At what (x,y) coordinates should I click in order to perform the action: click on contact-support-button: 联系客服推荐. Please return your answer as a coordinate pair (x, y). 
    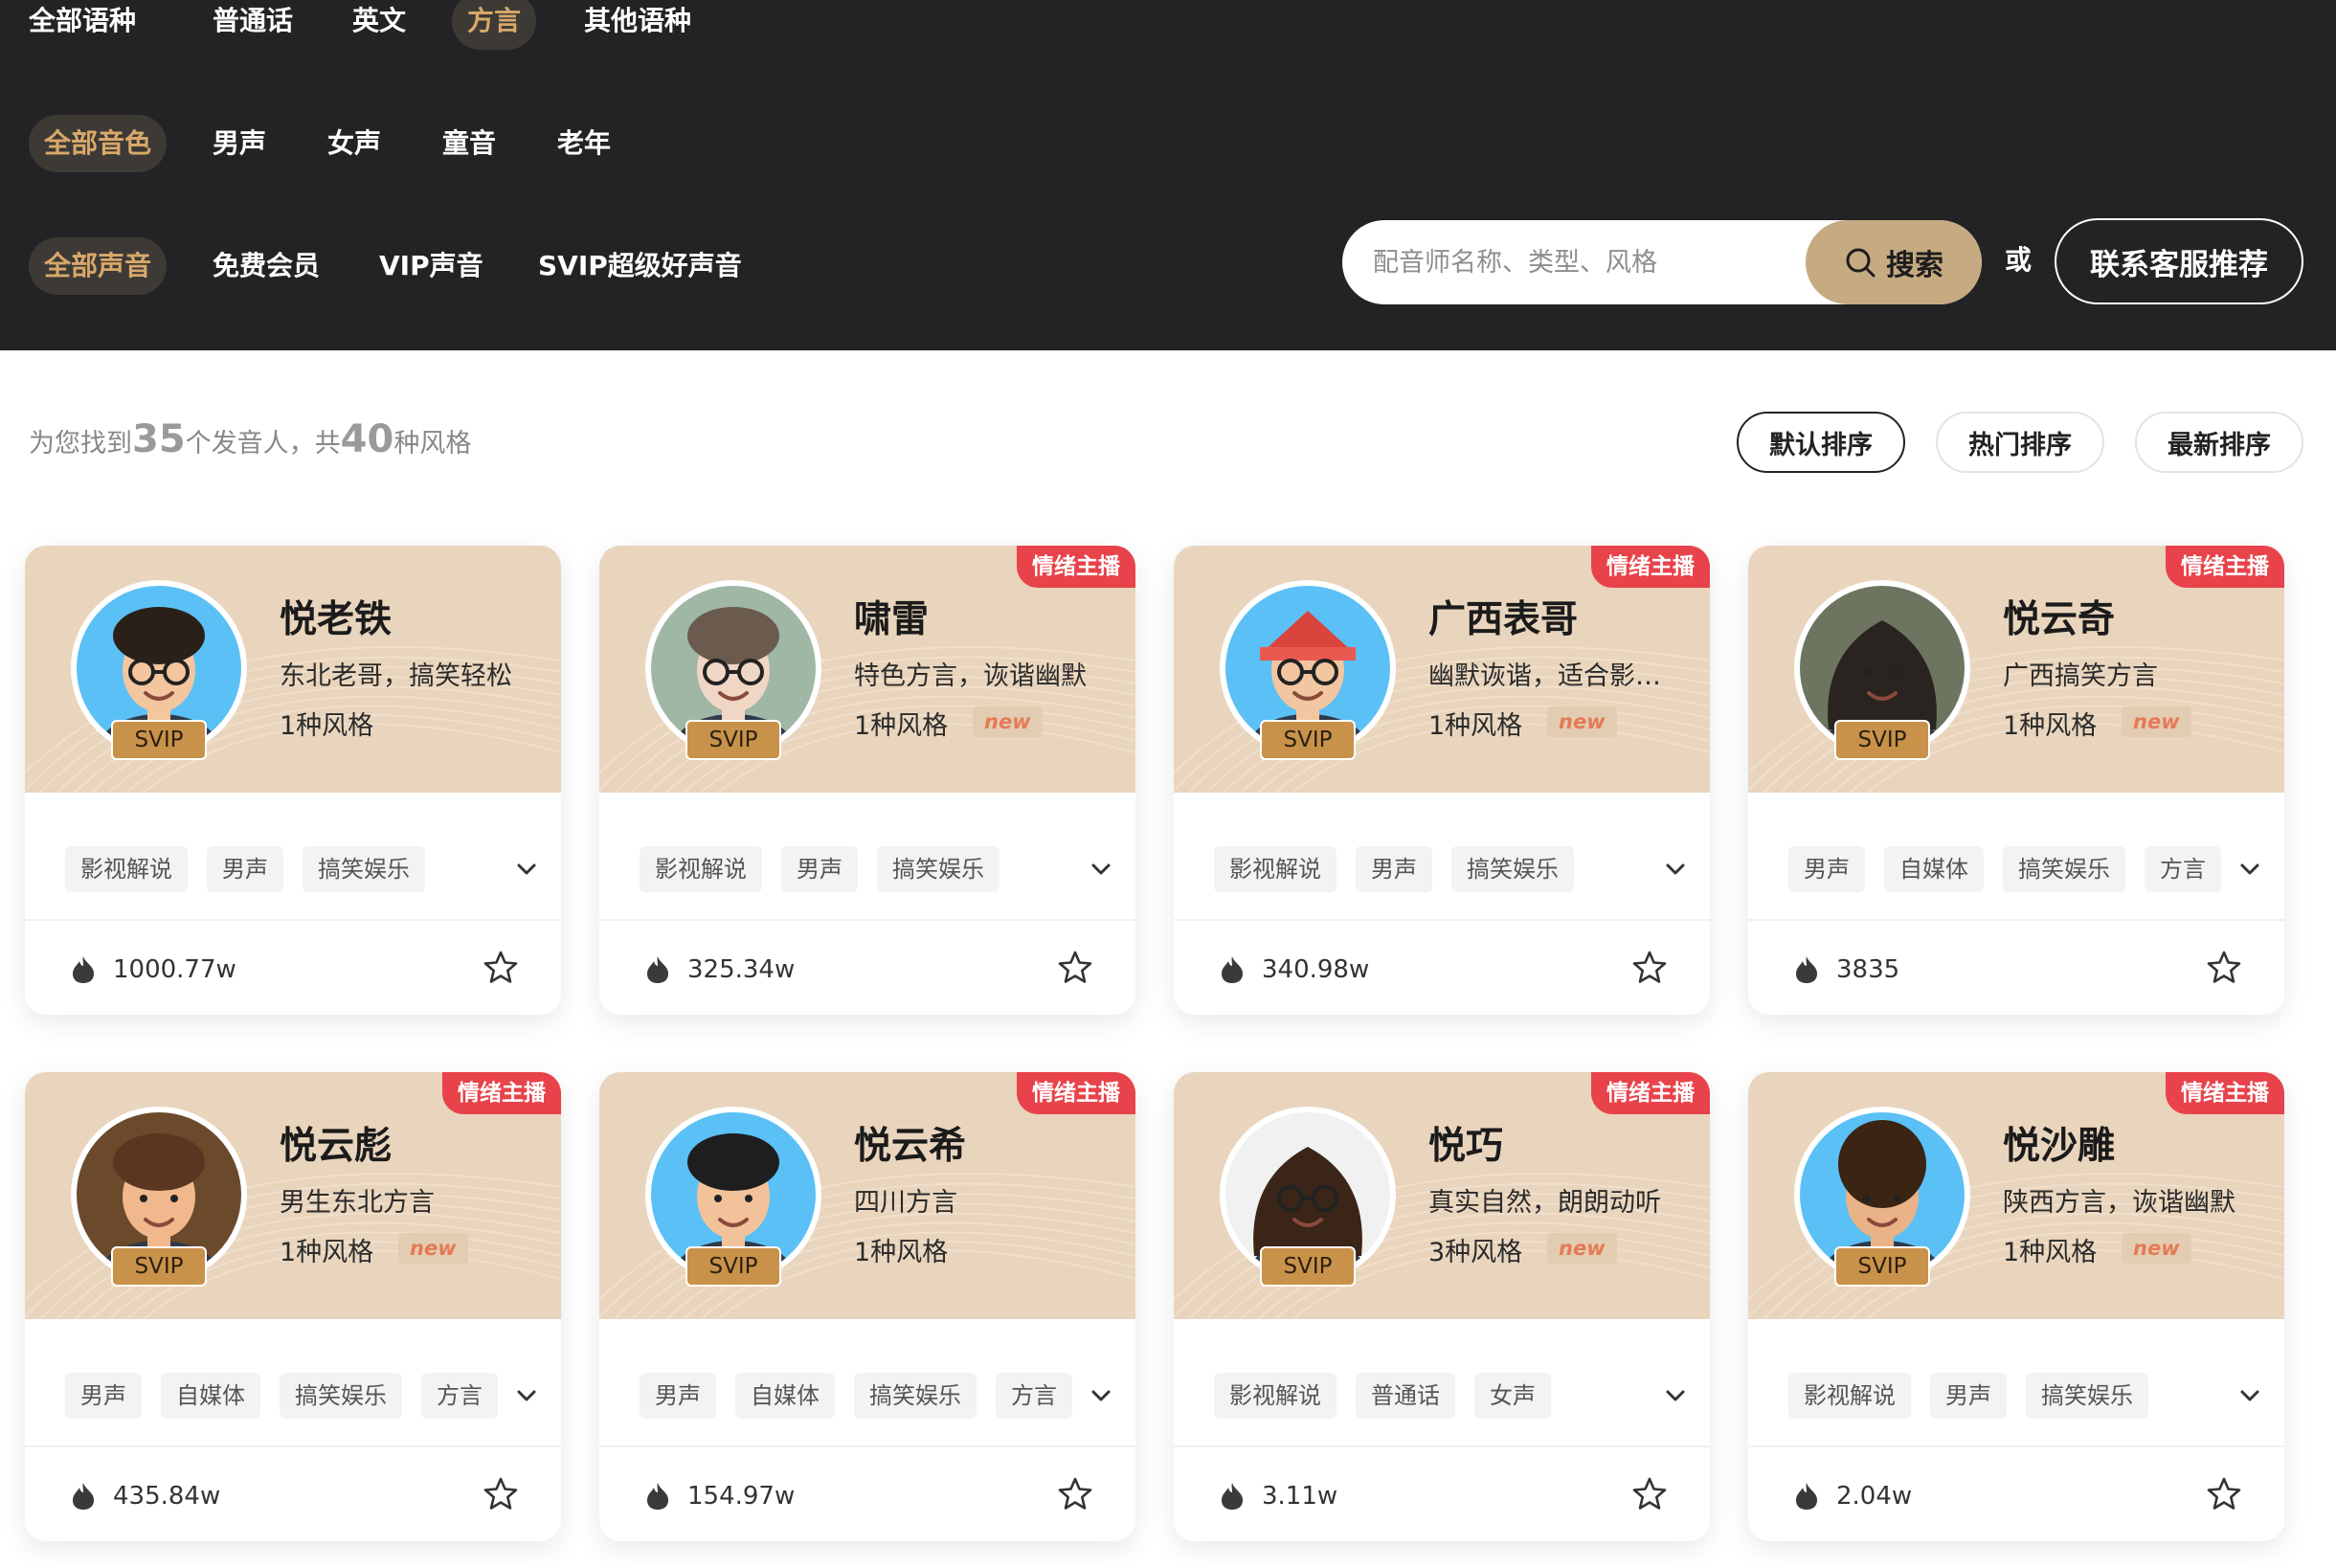
    Looking at the image, I should click on (2179, 261).